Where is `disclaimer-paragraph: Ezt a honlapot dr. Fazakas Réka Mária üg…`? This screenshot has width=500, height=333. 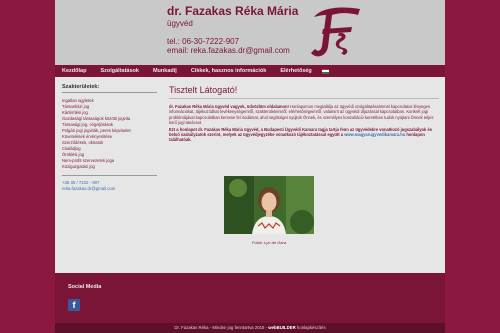 disclaimer-paragraph: Ezt a honlapot dr. Fazakas Réka Mária üg… is located at coordinates (304, 135).